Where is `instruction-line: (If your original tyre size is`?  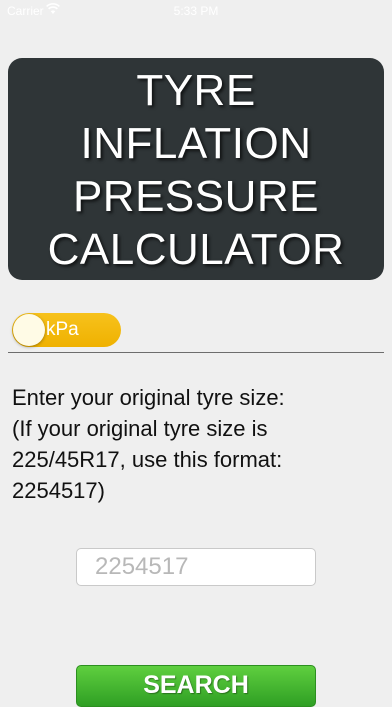
instruction-line: (If your original tyre size is is located at coordinates (140, 428).